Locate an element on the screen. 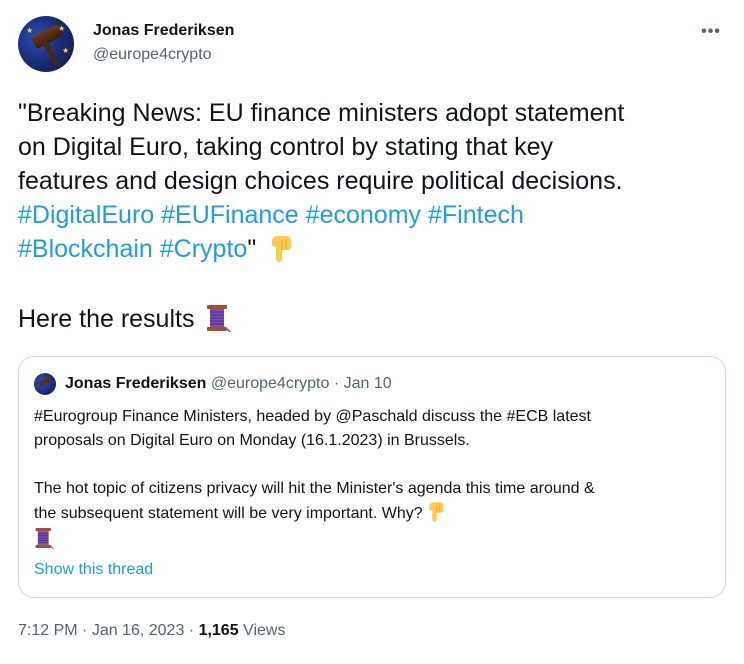 This screenshot has width=744, height=664. quoted-tweet-date: Jan 10 is located at coordinates (367, 383).